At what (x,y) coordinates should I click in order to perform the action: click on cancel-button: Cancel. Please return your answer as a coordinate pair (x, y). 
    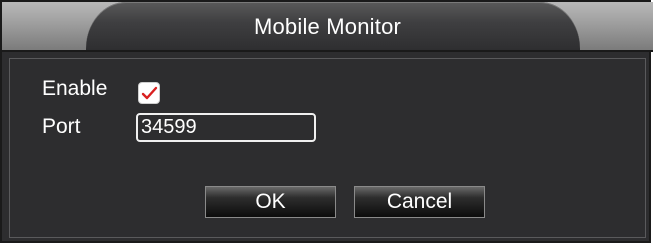
    Looking at the image, I should click on (419, 202).